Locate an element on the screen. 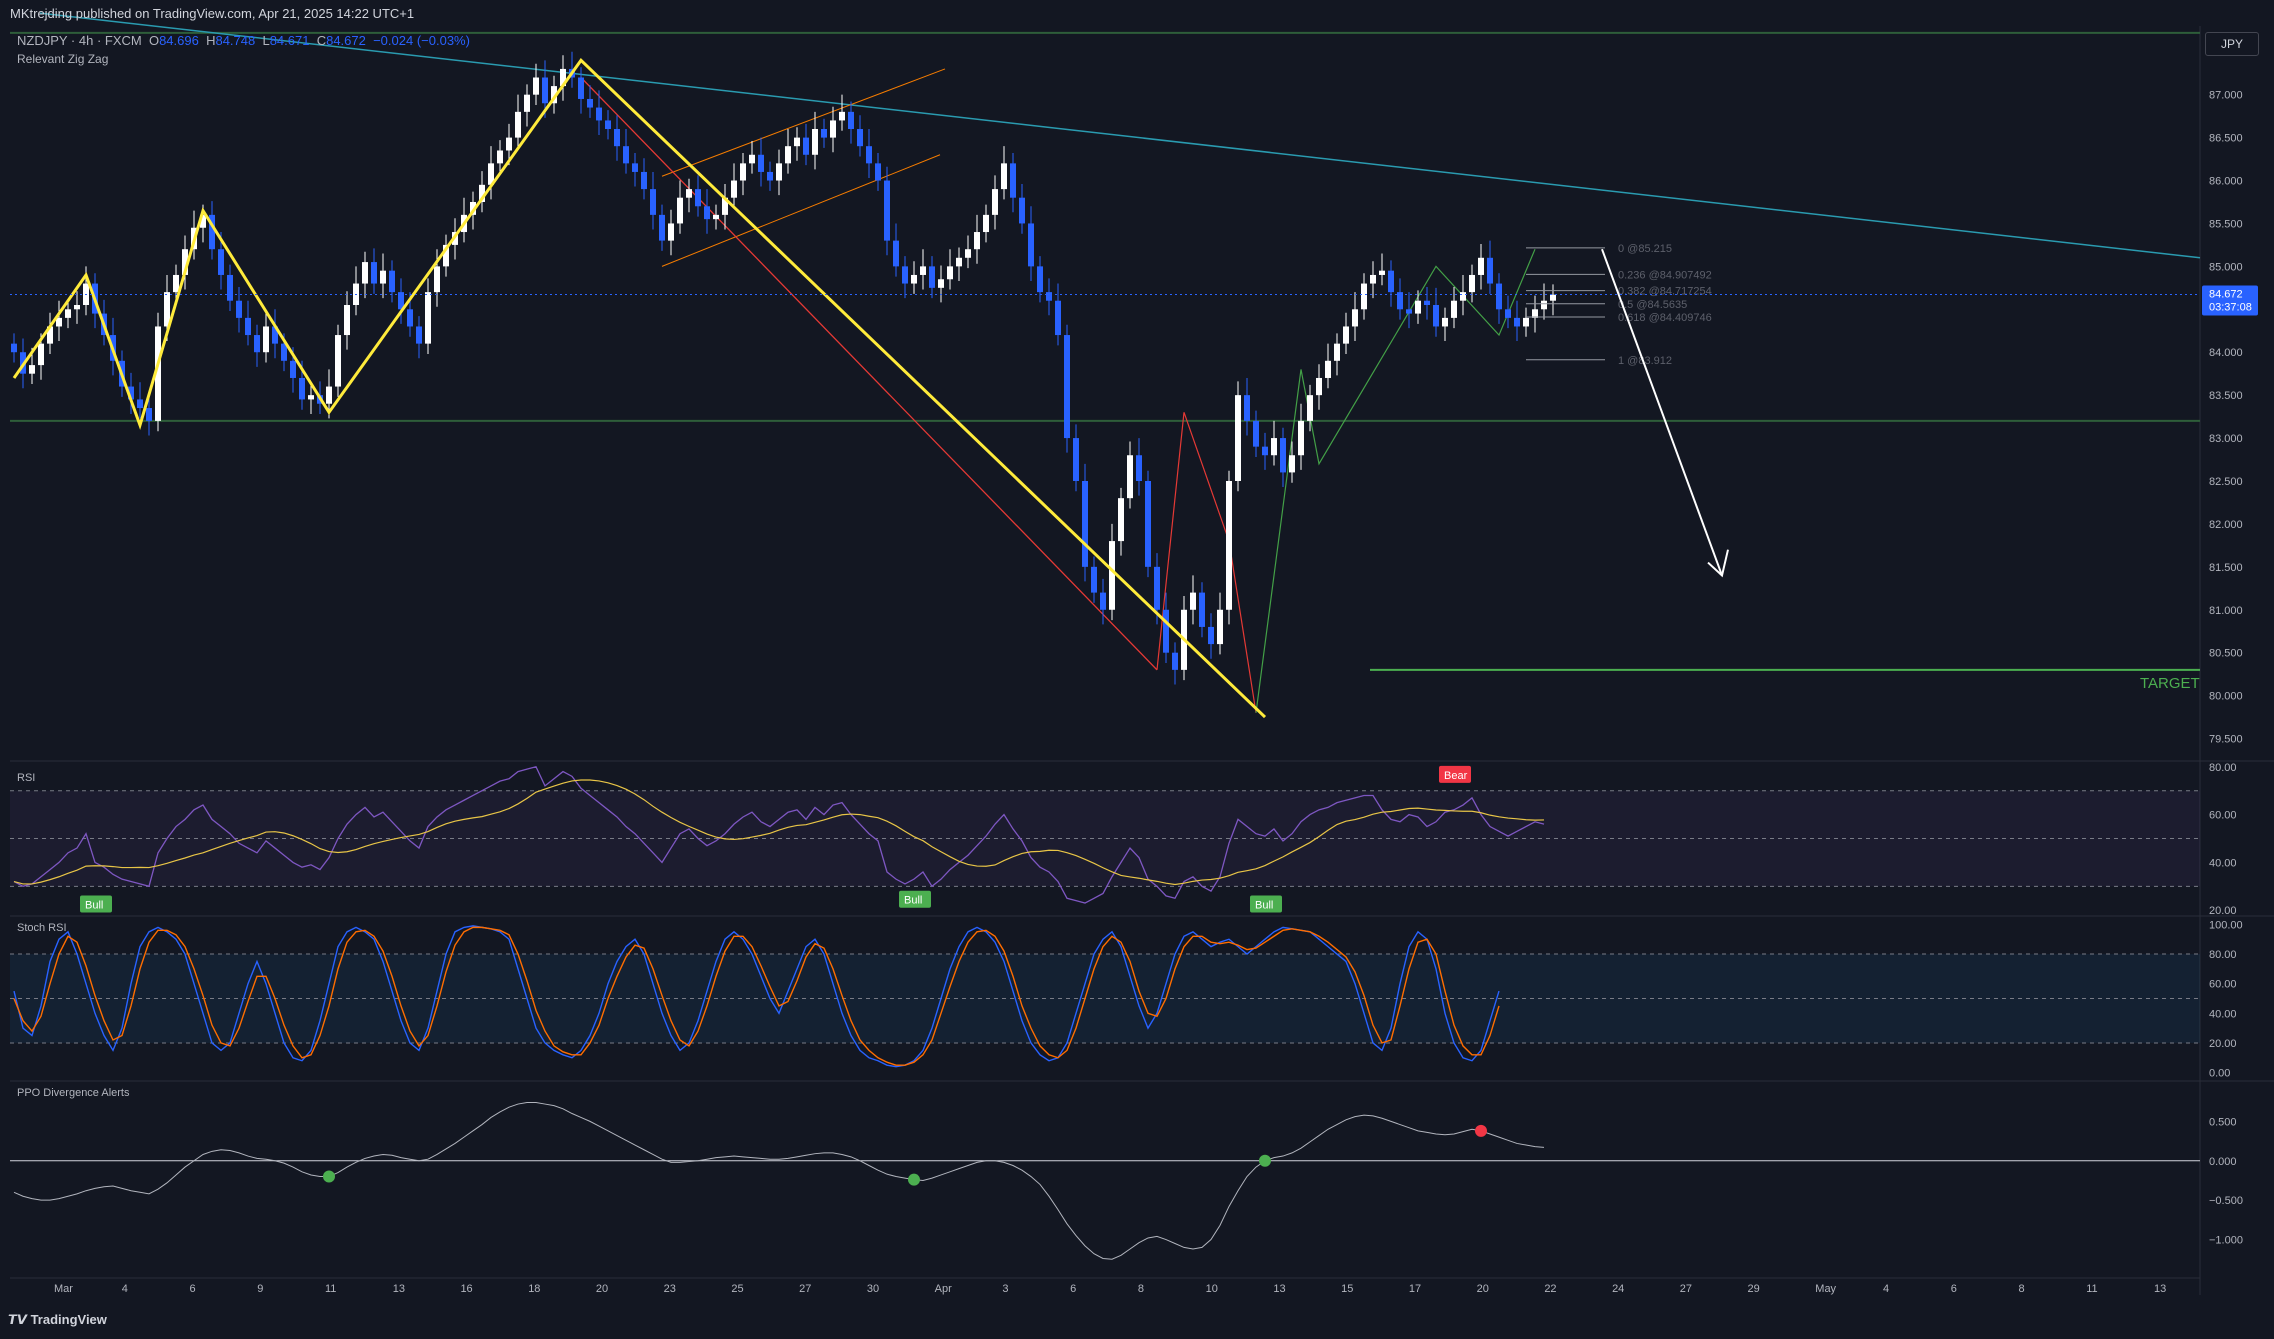 This screenshot has height=1339, width=2274. footer-brand: 𝙏𝙑 TradingView is located at coordinates (57, 1320).